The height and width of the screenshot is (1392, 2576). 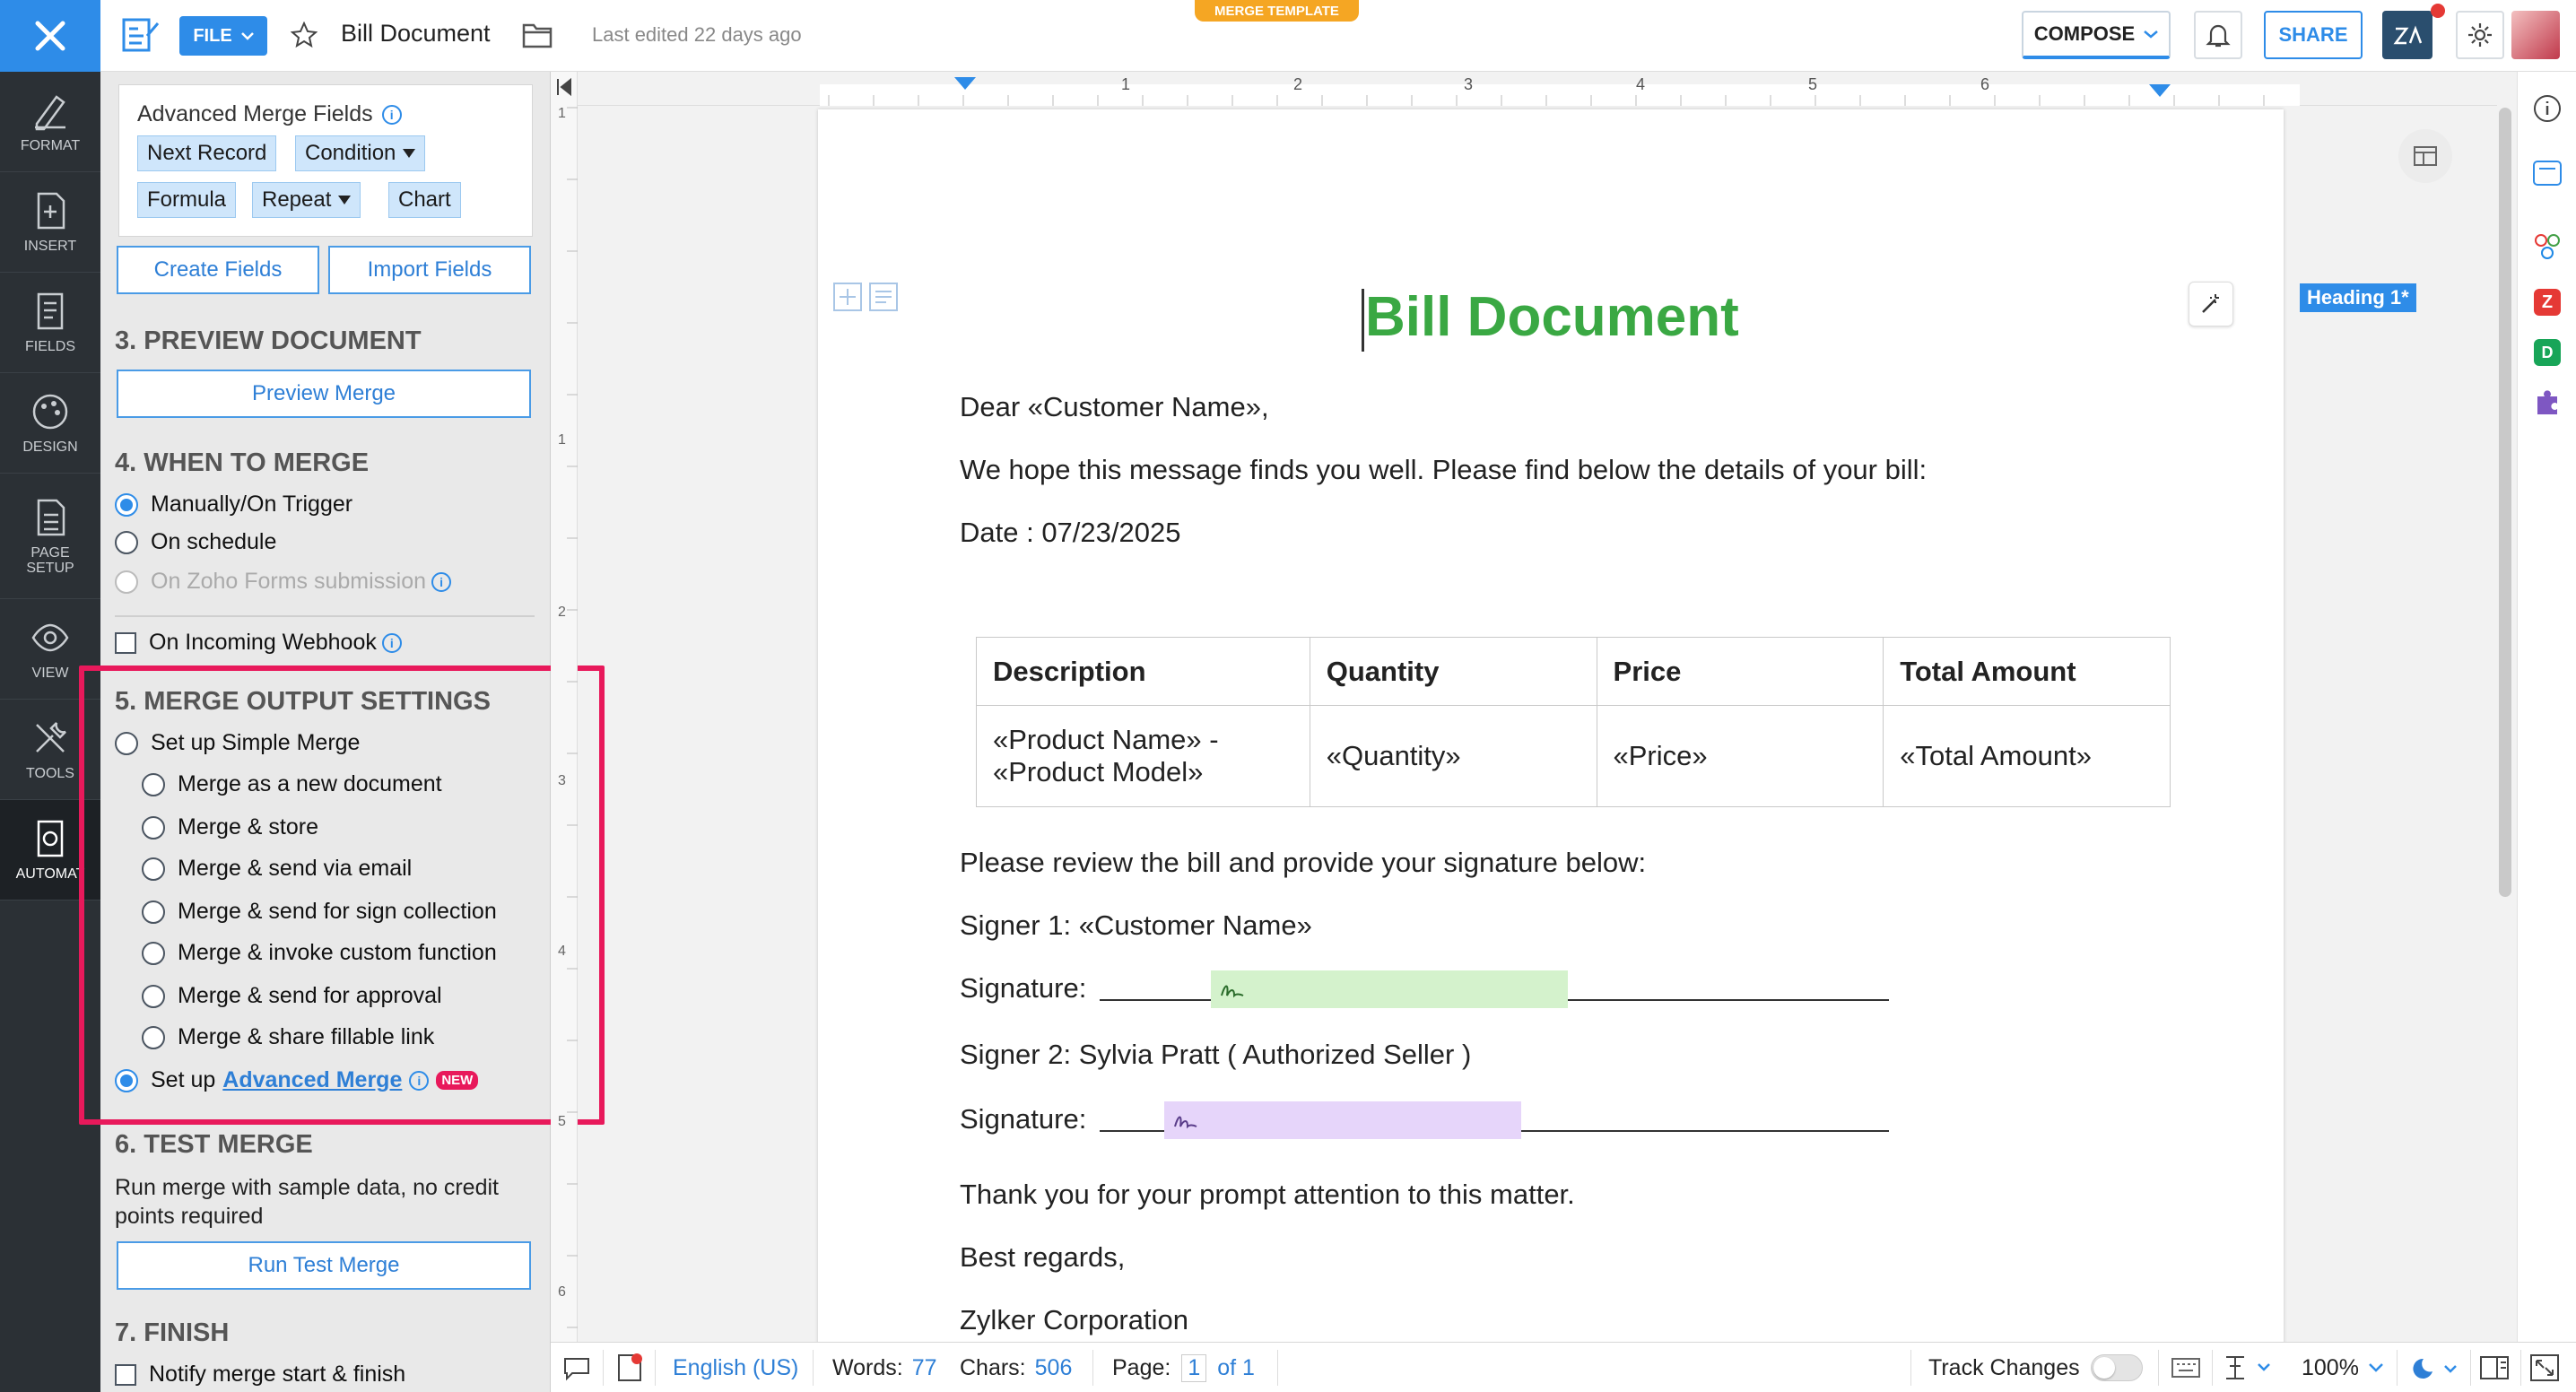 What do you see at coordinates (2547, 109) in the screenshot?
I see `info-circle-icon` at bounding box center [2547, 109].